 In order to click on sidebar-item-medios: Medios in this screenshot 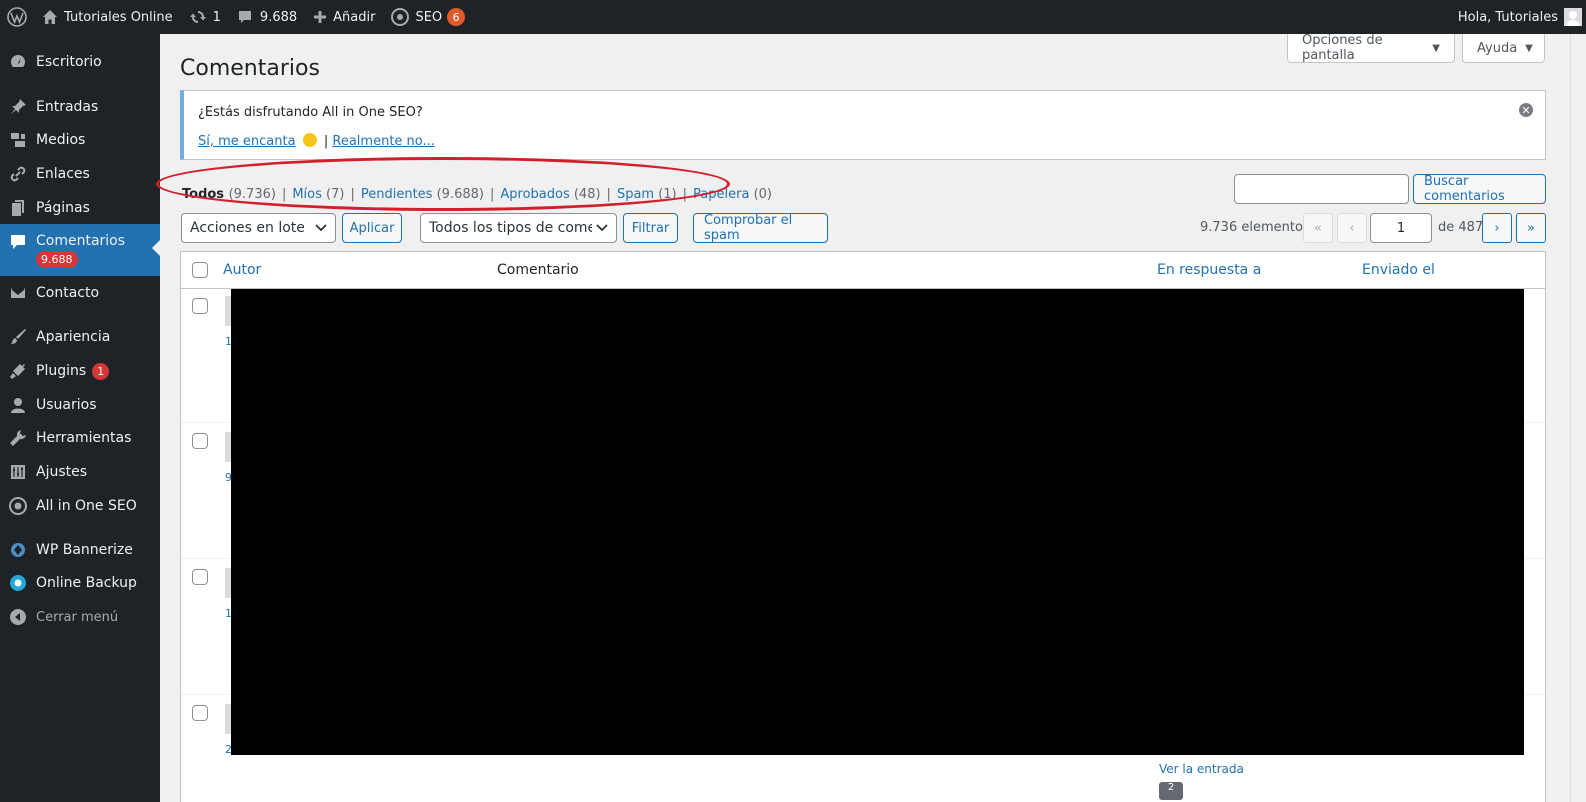, I will do `click(80, 140)`.